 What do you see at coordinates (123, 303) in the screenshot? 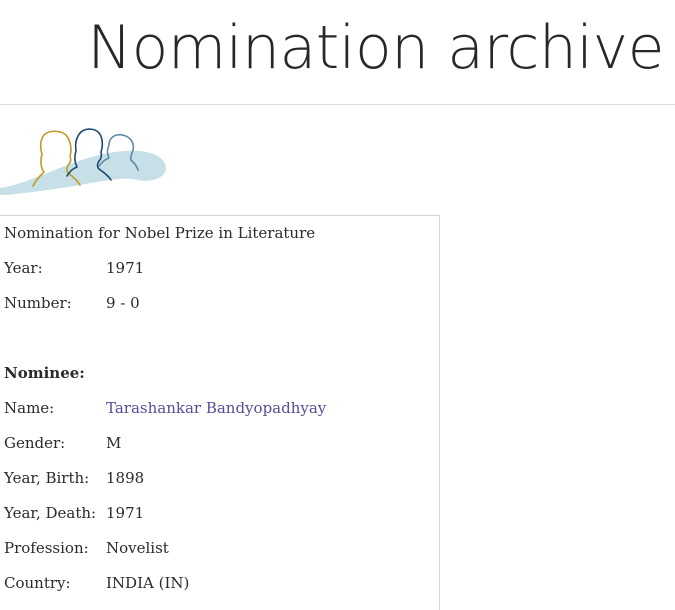
I see `number-value: 9 - 0` at bounding box center [123, 303].